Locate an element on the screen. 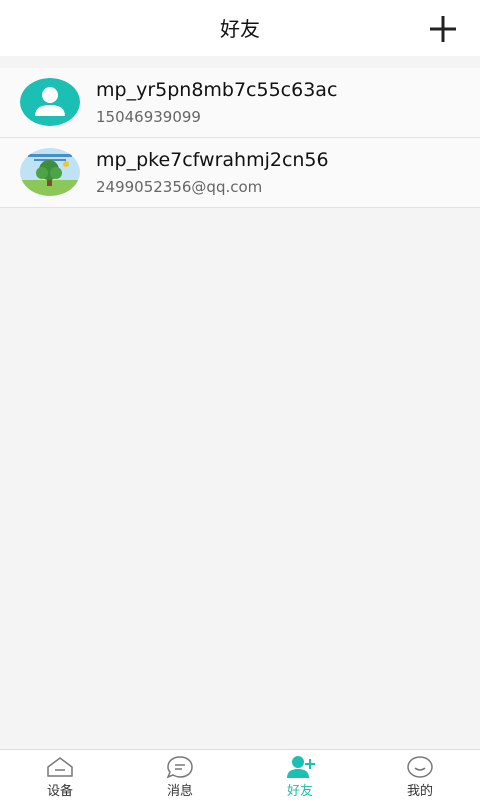 The width and height of the screenshot is (480, 800). friend-name: mp_pke7cfwrahmj2cn56 is located at coordinates (212, 160).